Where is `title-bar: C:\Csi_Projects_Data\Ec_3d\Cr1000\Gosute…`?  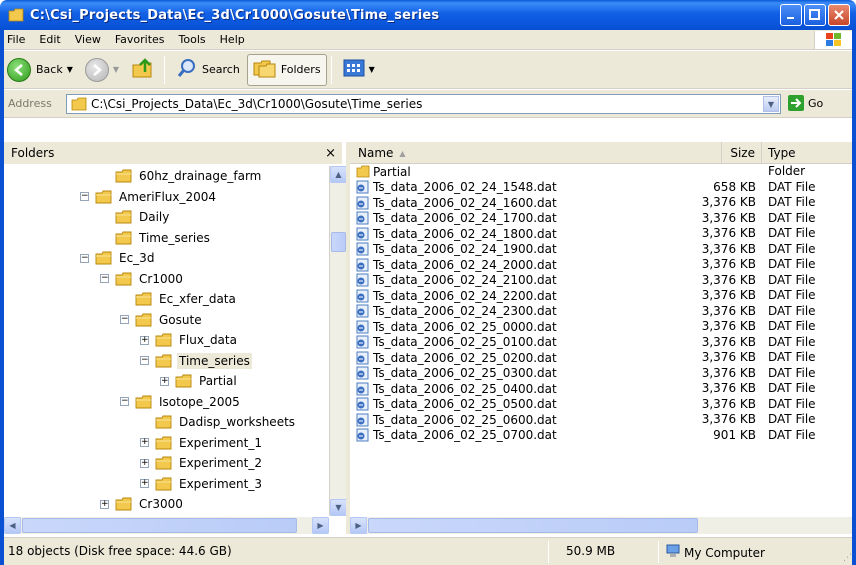
title-bar: C:\Csi_Projects_Data\Ec_3d\Cr1000\Gosute… is located at coordinates (428, 15).